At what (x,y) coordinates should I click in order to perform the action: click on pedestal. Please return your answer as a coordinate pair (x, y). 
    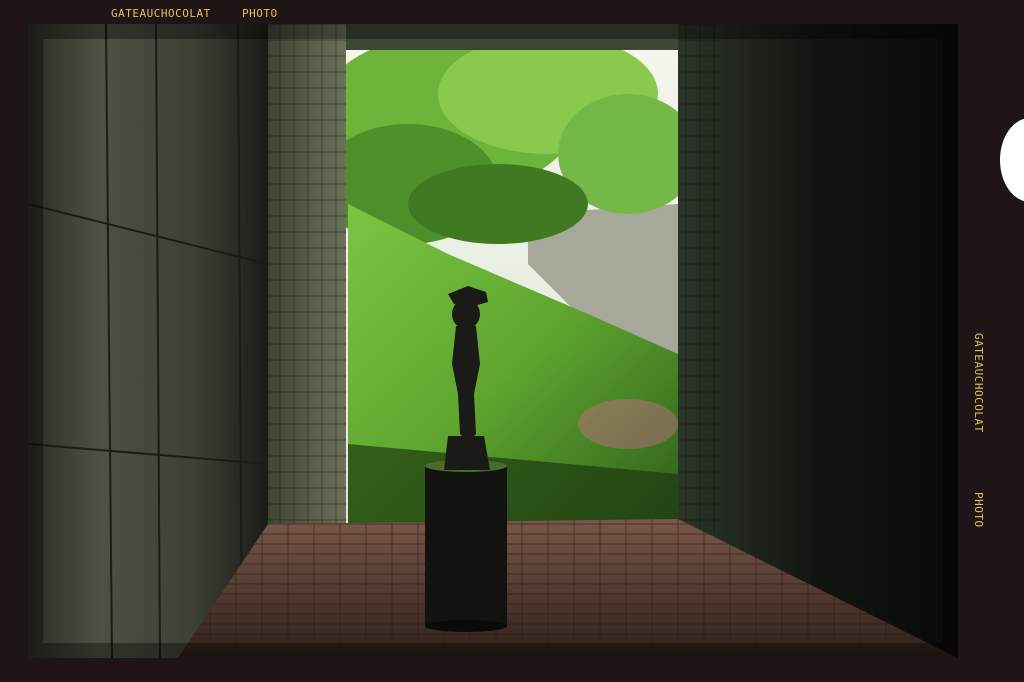
    Looking at the image, I should click on (466, 546).